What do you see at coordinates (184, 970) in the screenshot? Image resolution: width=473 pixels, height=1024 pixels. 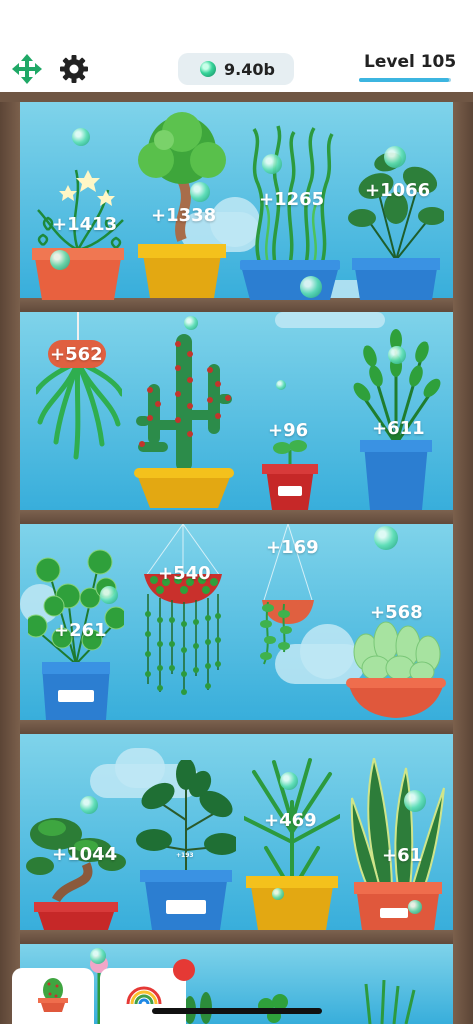 I see `notification-badge` at bounding box center [184, 970].